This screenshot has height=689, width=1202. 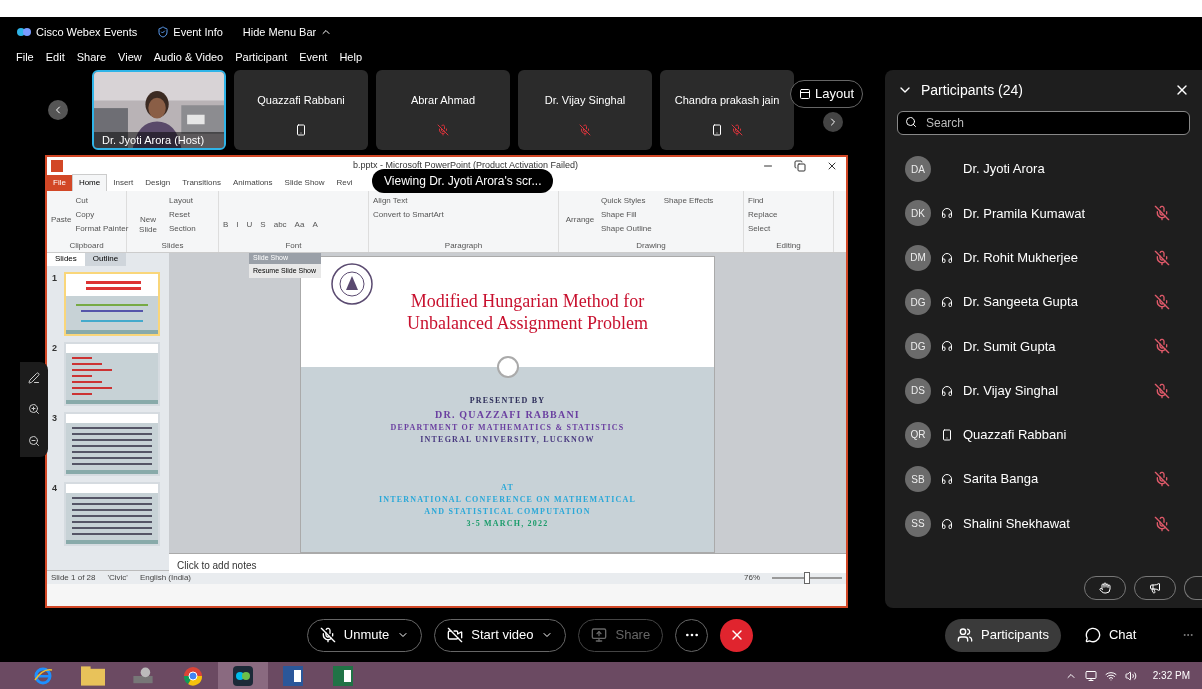 I want to click on ribbon-button: B, so click(x=226, y=225).